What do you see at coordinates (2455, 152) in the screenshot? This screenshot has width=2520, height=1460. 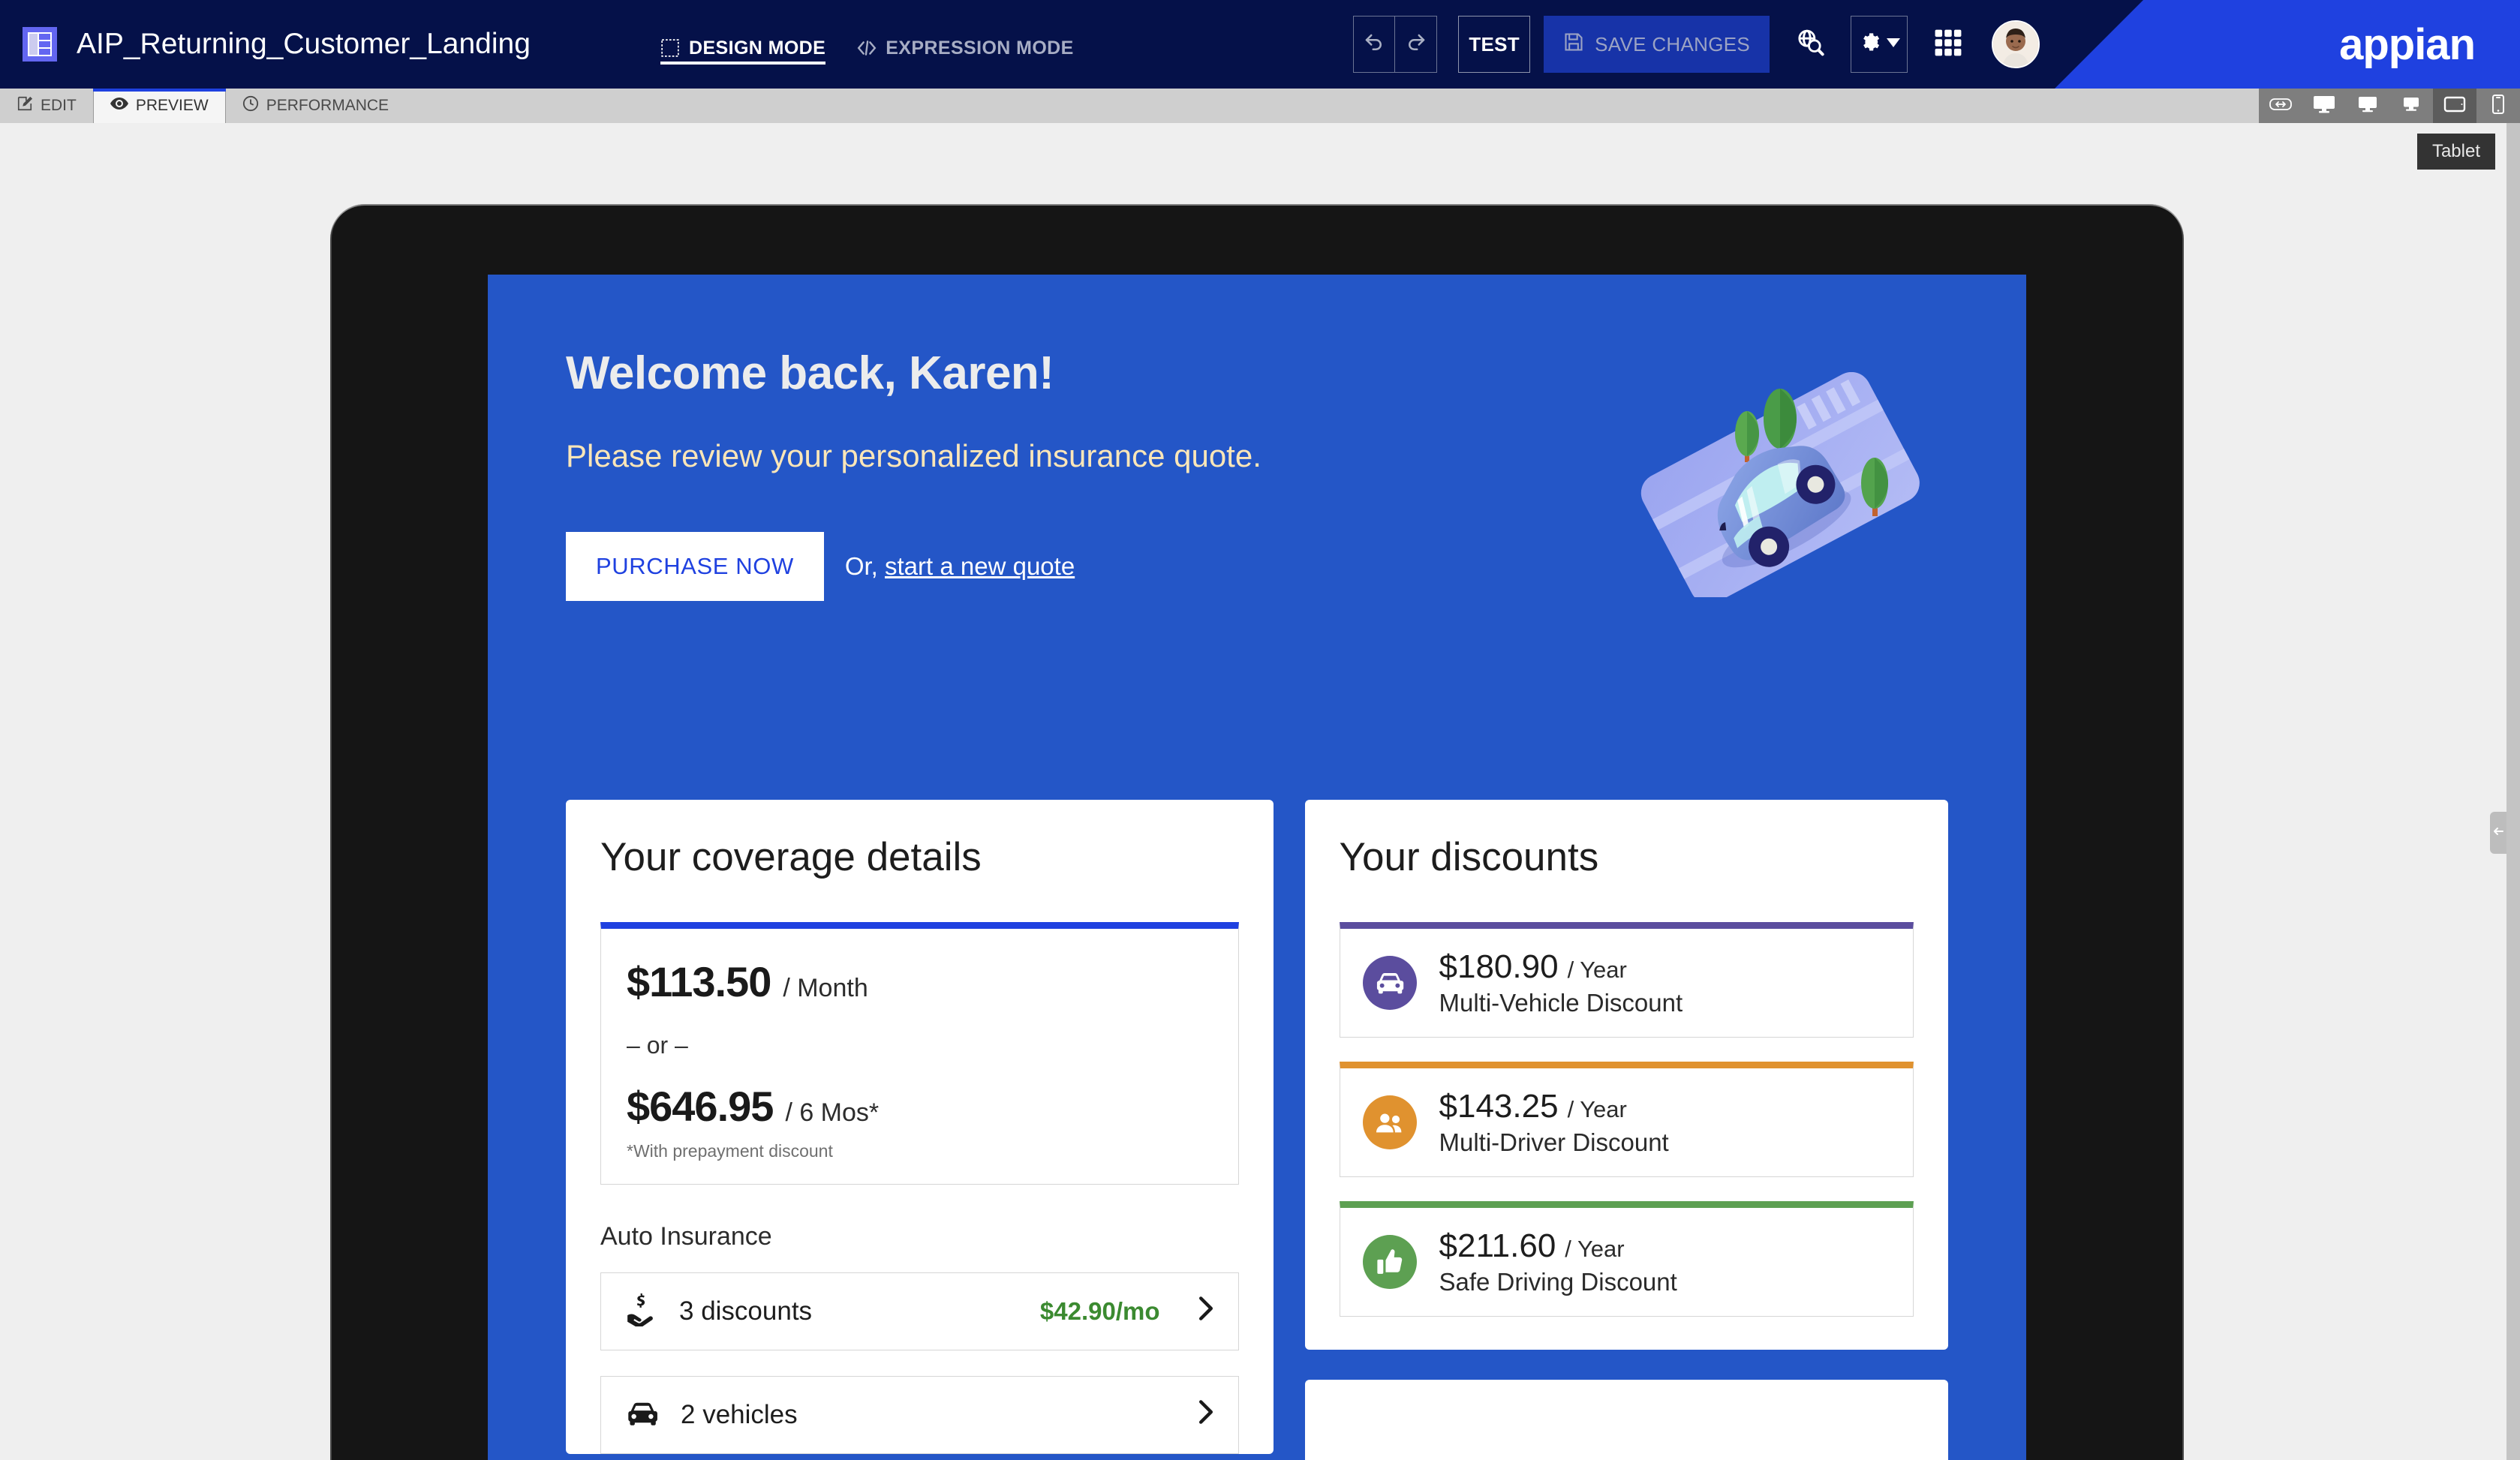 I see `device-tooltip: Tablet` at bounding box center [2455, 152].